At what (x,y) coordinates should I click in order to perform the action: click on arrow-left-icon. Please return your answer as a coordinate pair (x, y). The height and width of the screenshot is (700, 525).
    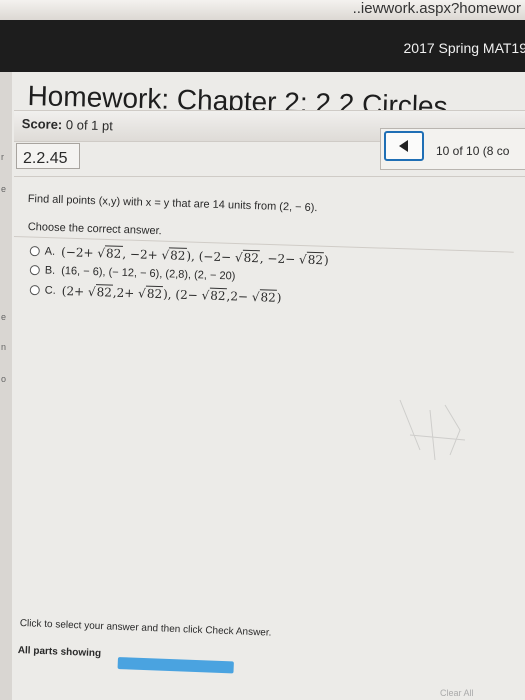
    Looking at the image, I should click on (403, 146).